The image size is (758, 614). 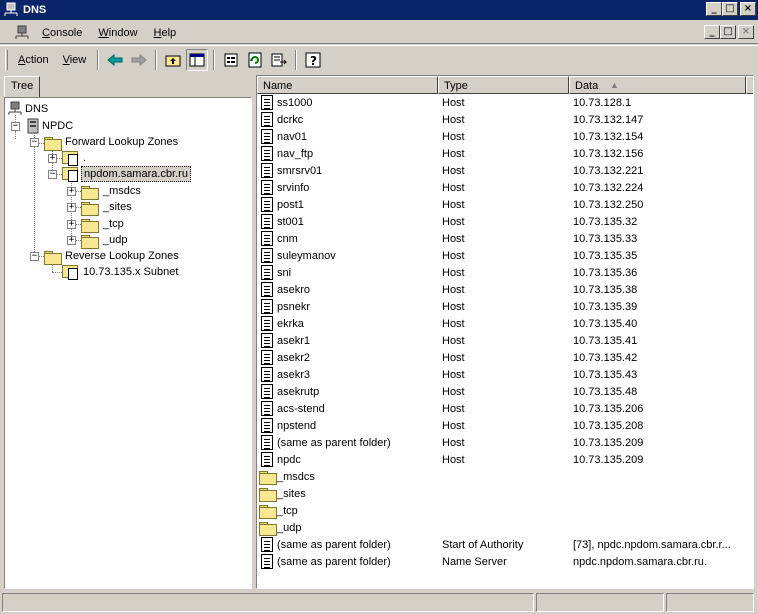 What do you see at coordinates (71, 240) in the screenshot?
I see `tree-expand-udp: +` at bounding box center [71, 240].